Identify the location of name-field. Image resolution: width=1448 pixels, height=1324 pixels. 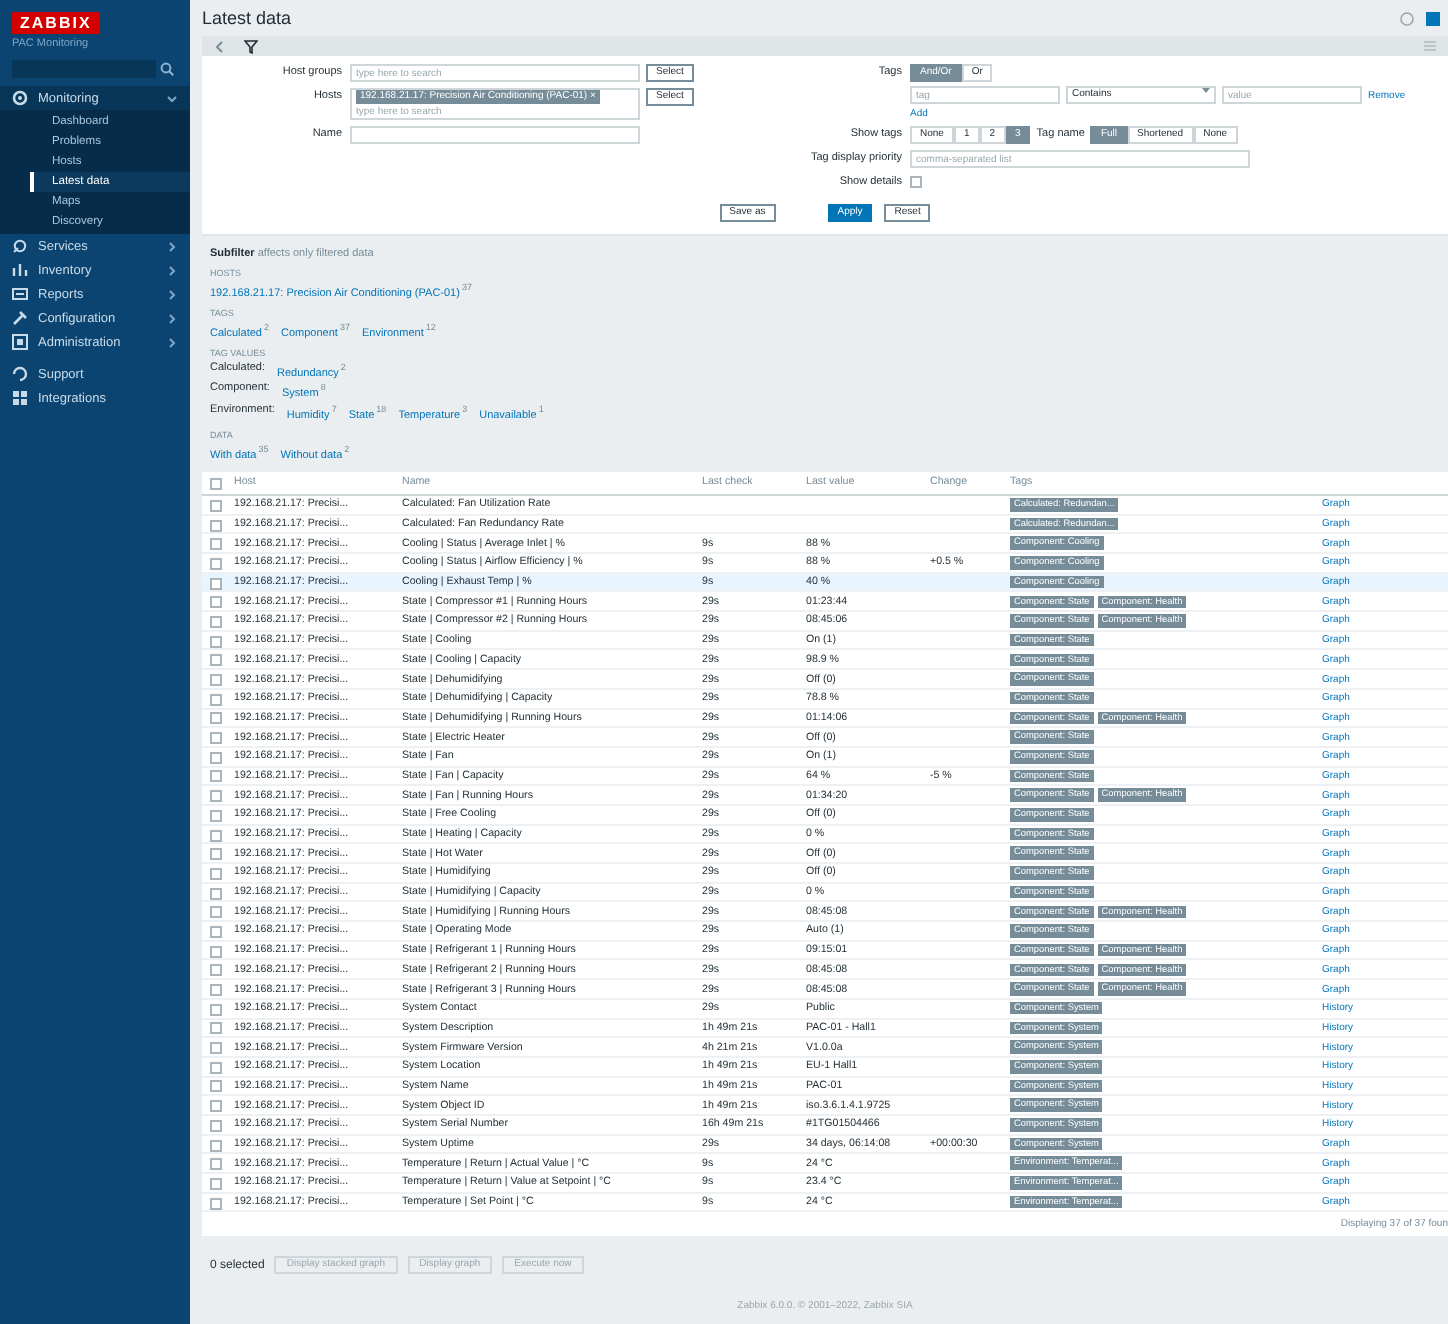
(495, 135).